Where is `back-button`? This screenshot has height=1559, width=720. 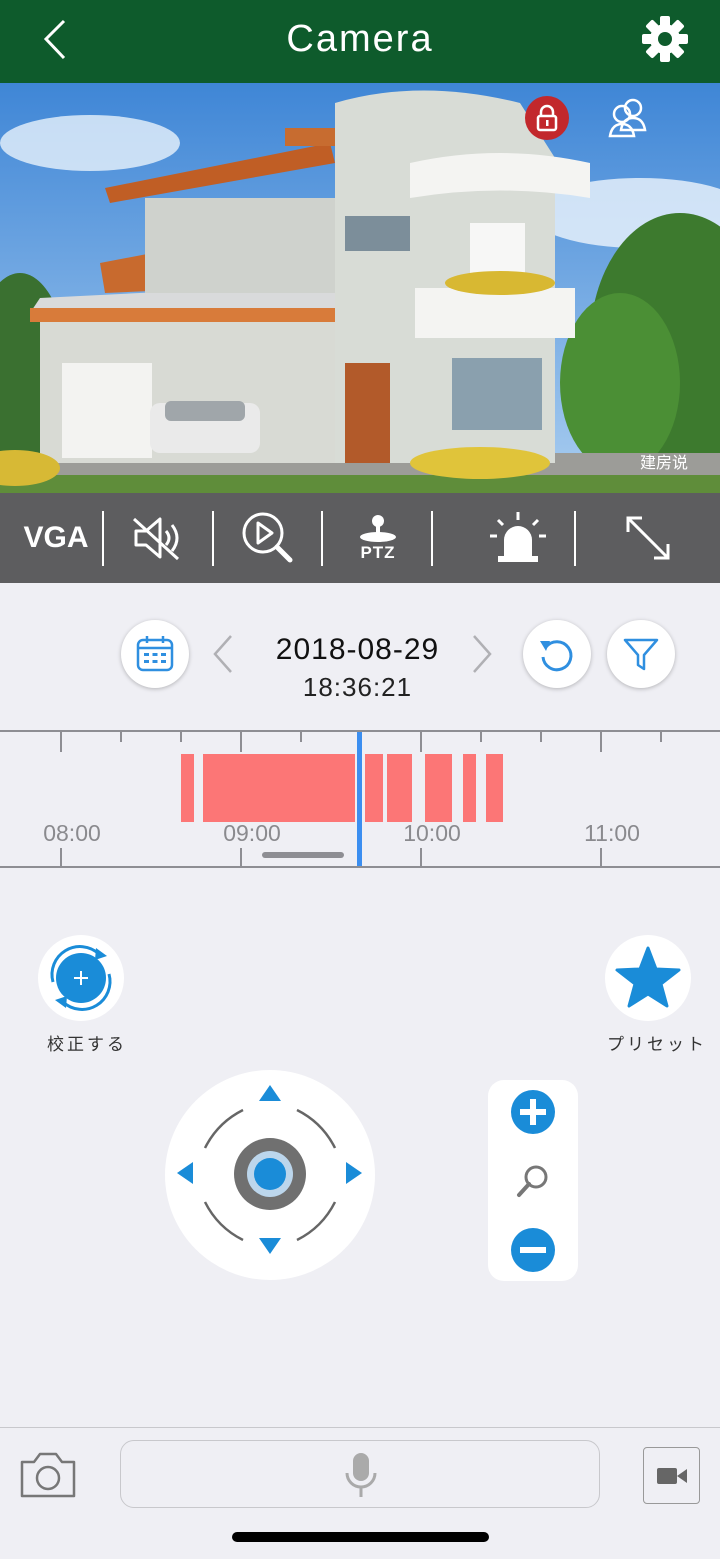 back-button is located at coordinates (57, 39).